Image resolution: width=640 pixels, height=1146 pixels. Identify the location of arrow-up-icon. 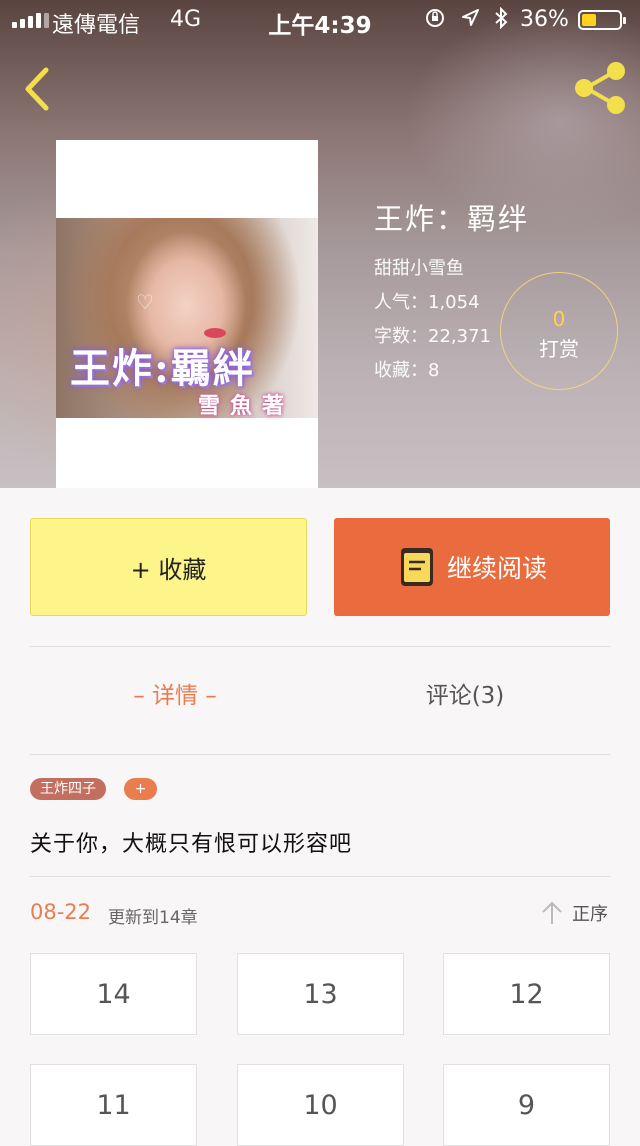
(552, 912).